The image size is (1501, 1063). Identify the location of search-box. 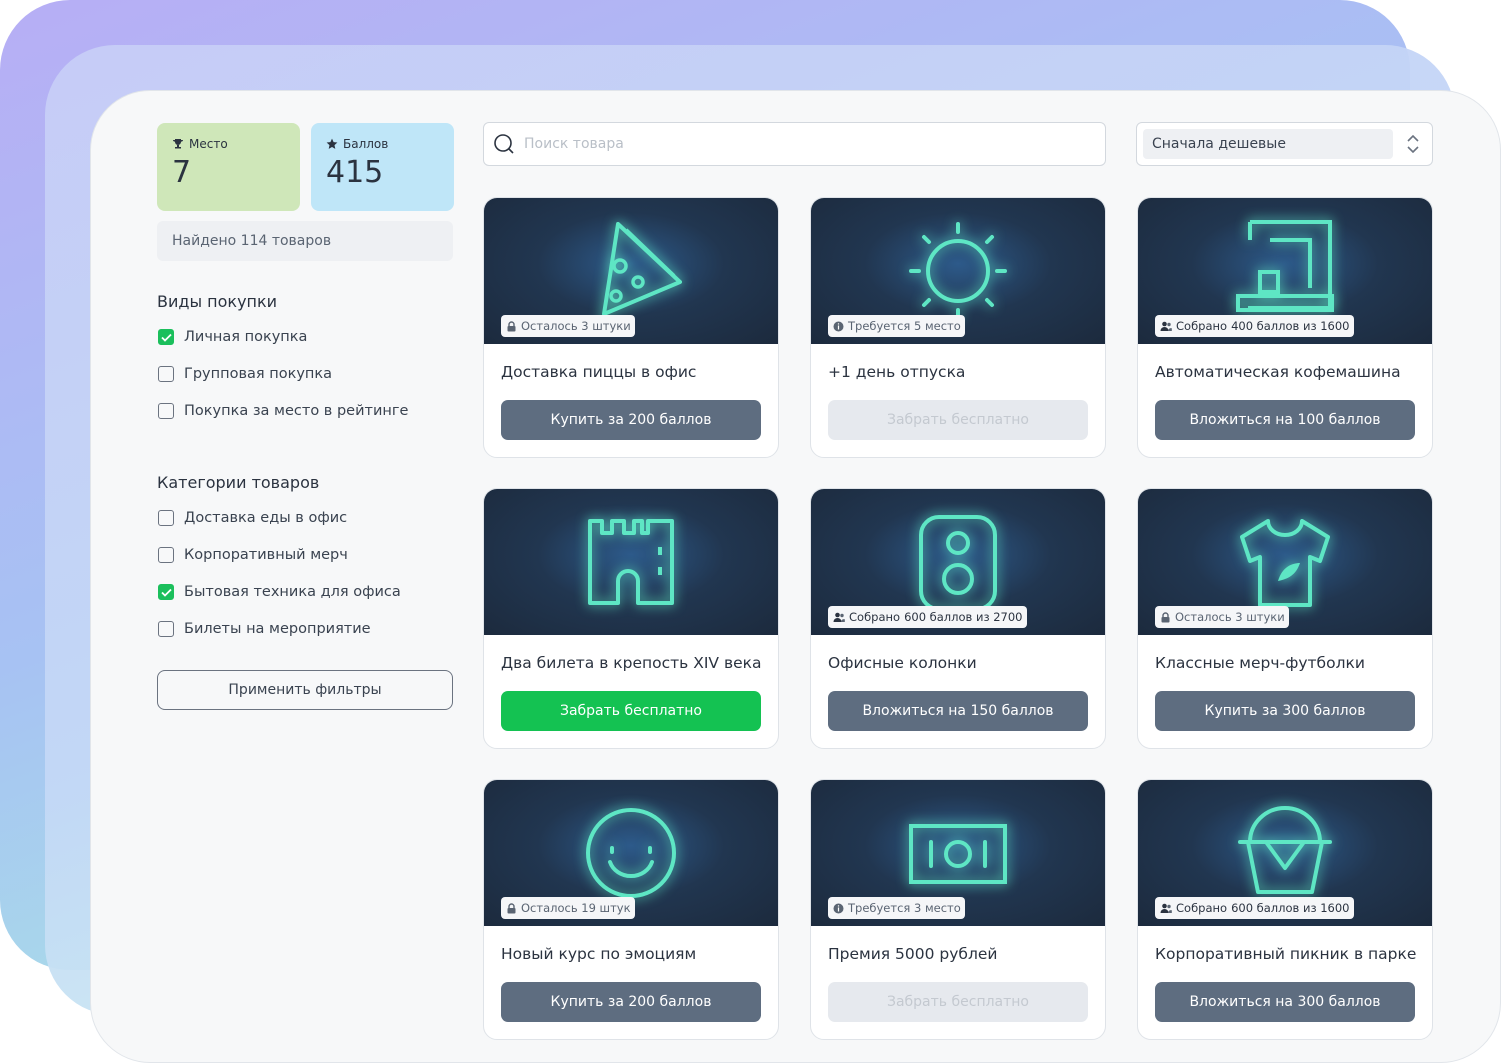
(794, 144).